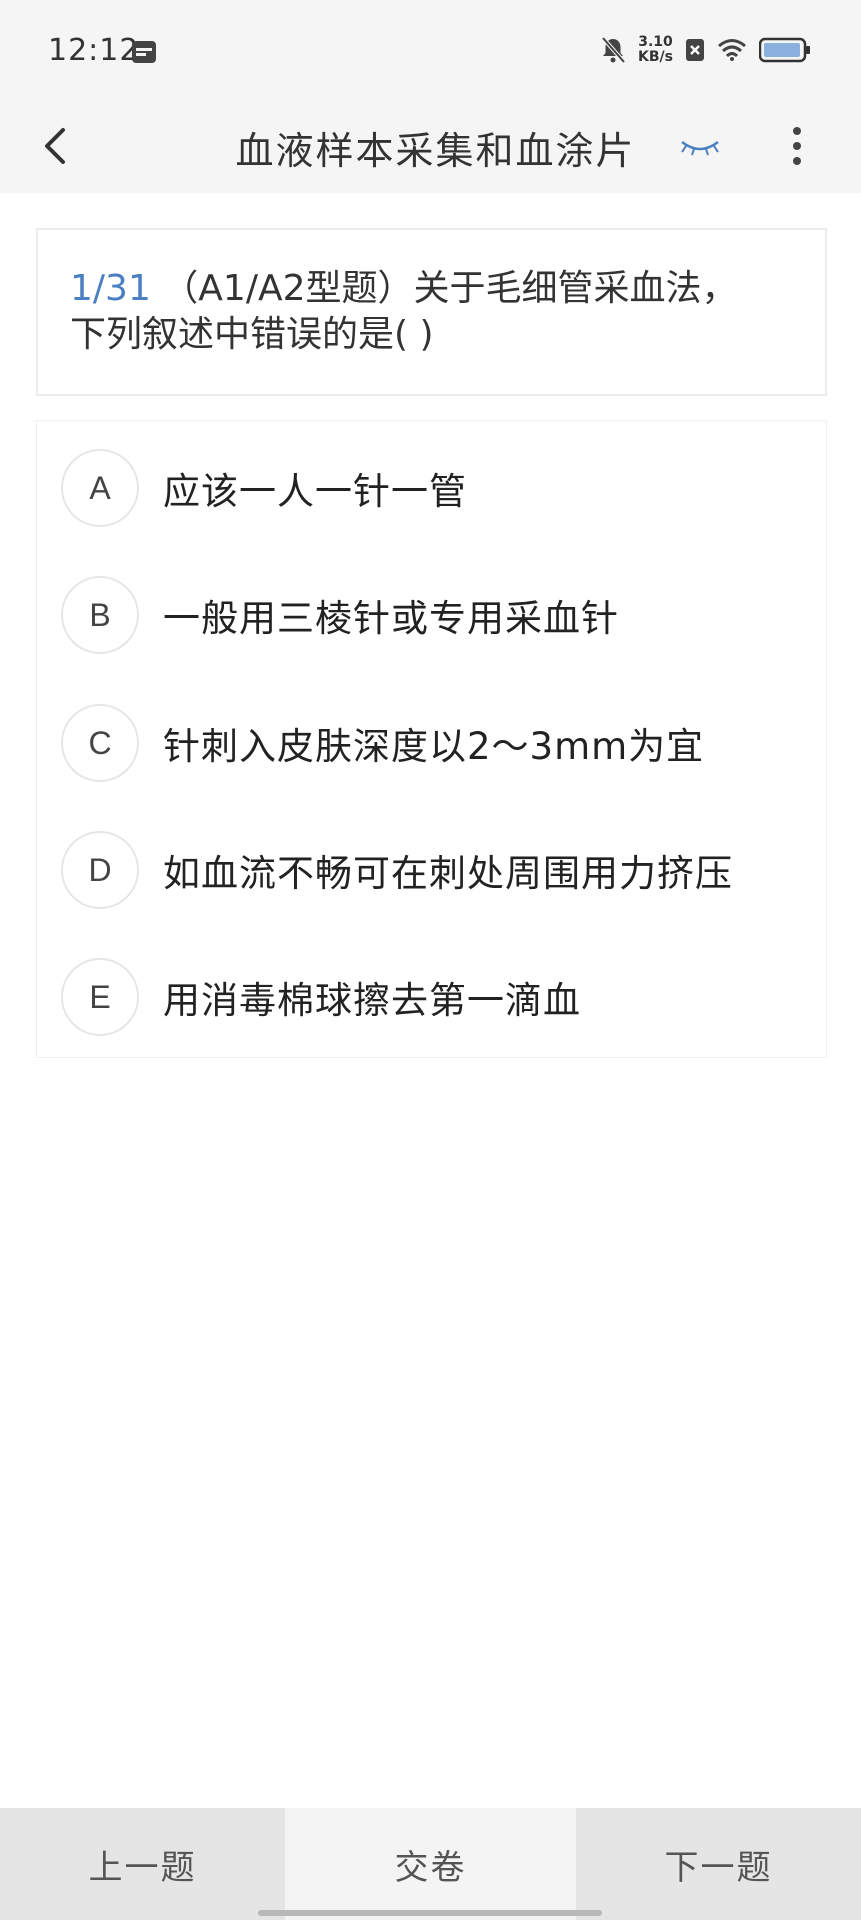 Image resolution: width=861 pixels, height=1920 pixels. Describe the element at coordinates (613, 50) in the screenshot. I see `bell-muted-icon` at that location.